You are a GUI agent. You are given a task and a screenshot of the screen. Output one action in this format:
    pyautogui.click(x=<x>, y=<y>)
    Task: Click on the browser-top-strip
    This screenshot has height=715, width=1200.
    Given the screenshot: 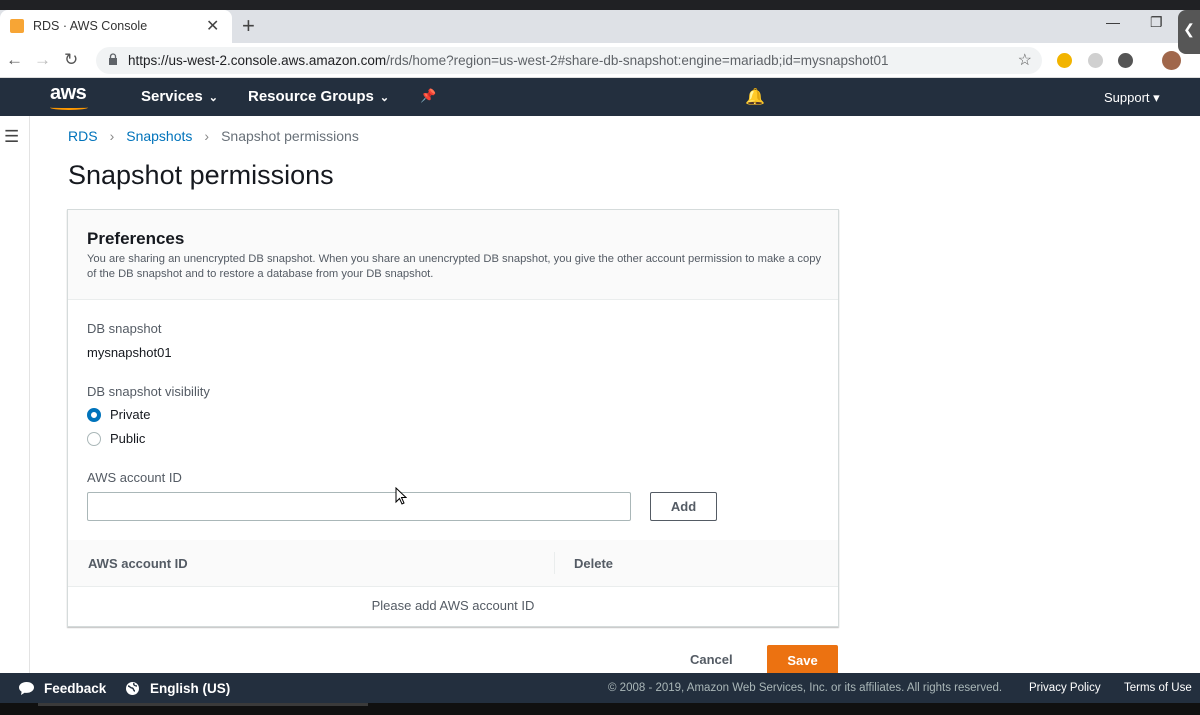 What is the action you would take?
    pyautogui.click(x=600, y=5)
    